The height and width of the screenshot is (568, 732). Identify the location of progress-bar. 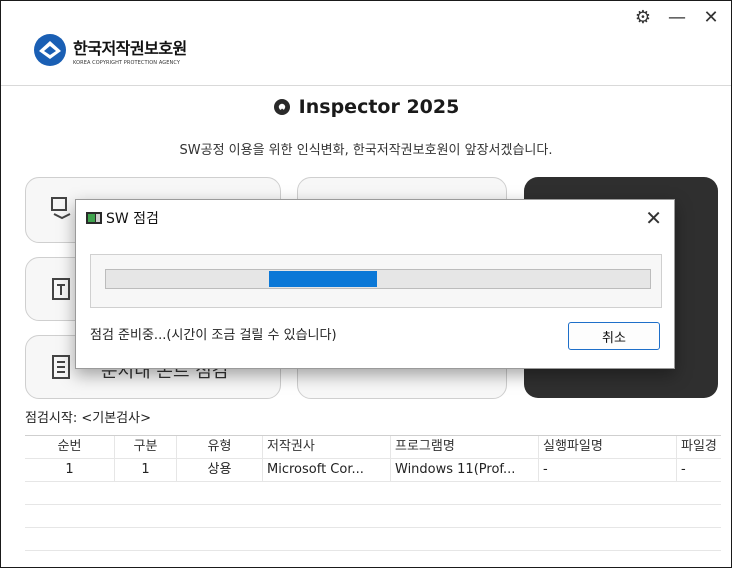
(378, 279).